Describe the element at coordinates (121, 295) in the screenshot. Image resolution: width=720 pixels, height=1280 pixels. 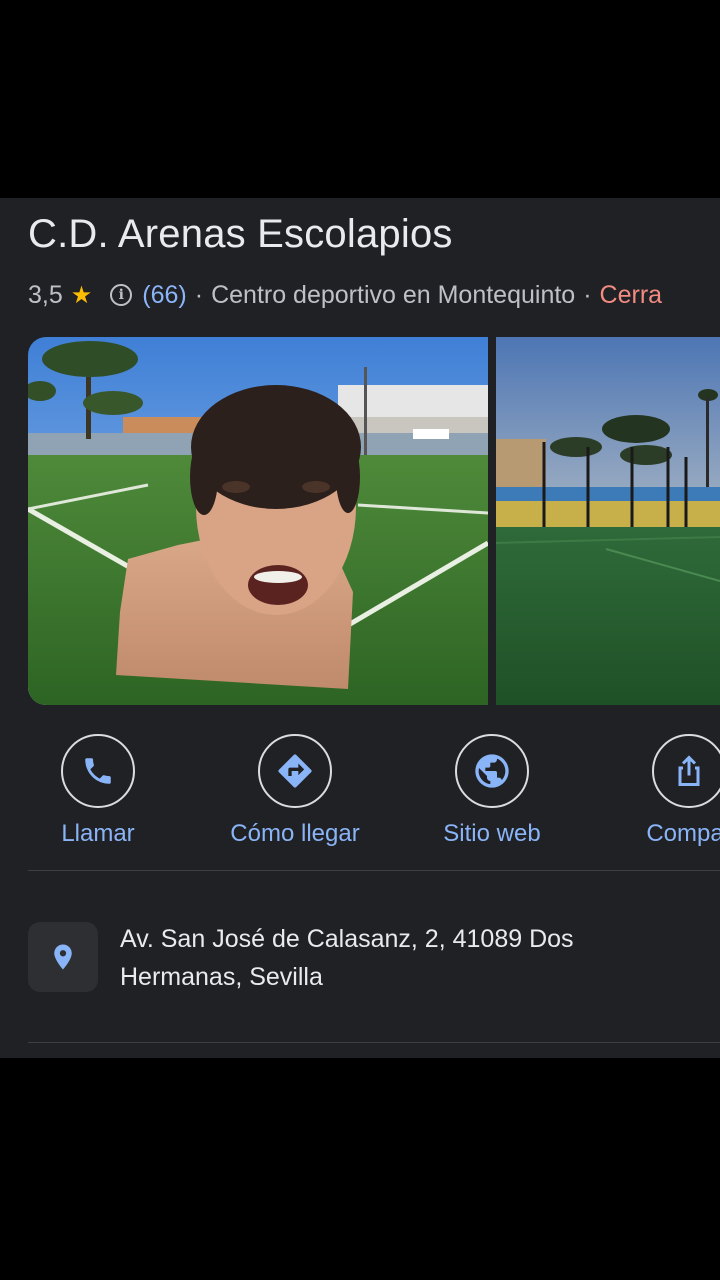
I see `info-icon: i` at that location.